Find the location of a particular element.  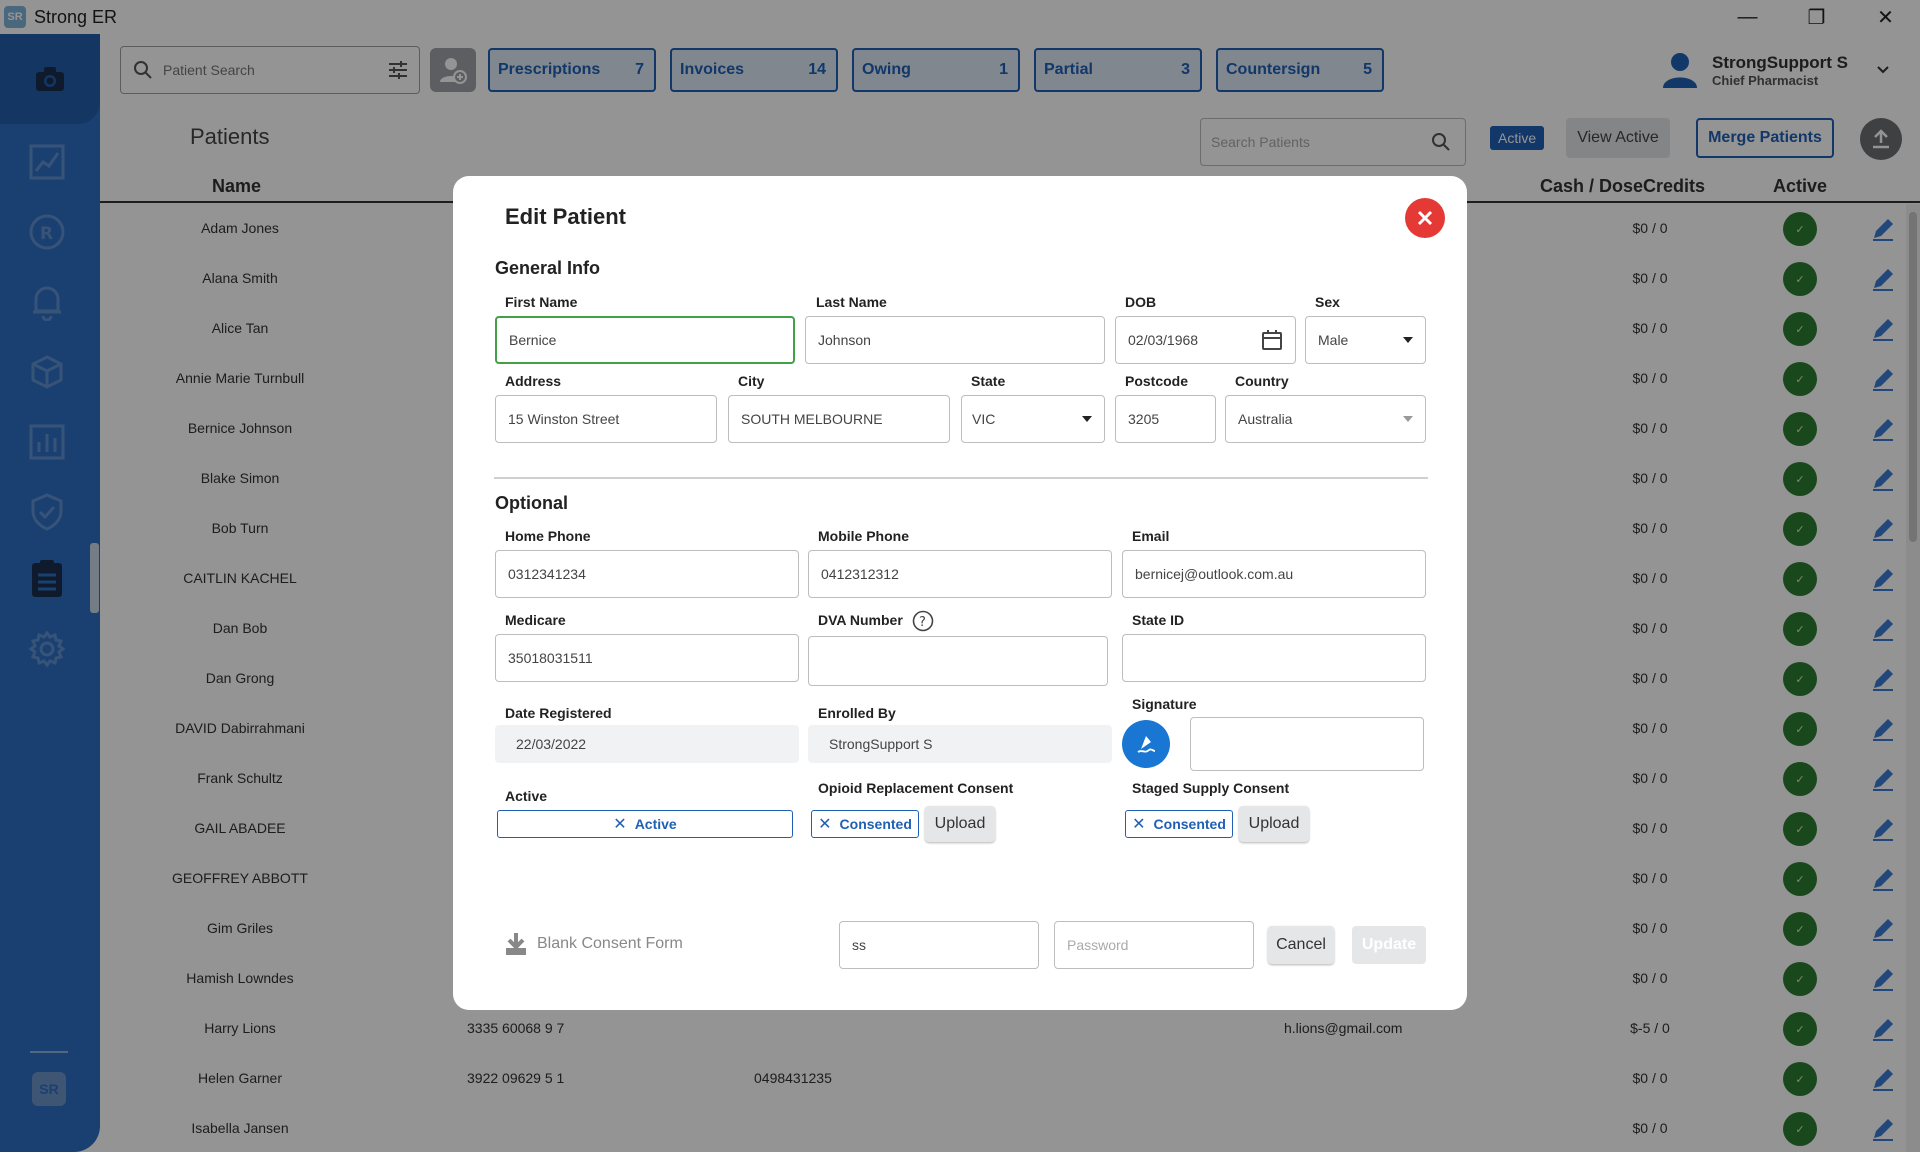

country-select: Australia is located at coordinates (1325, 419).